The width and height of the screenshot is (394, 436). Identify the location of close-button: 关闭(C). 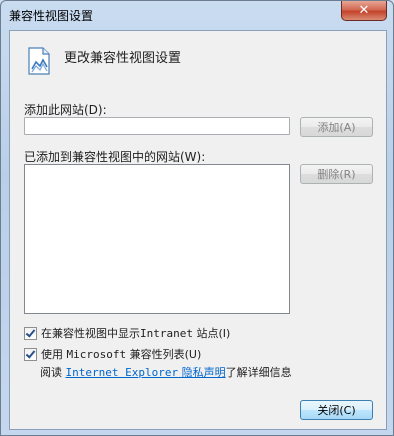
(336, 410).